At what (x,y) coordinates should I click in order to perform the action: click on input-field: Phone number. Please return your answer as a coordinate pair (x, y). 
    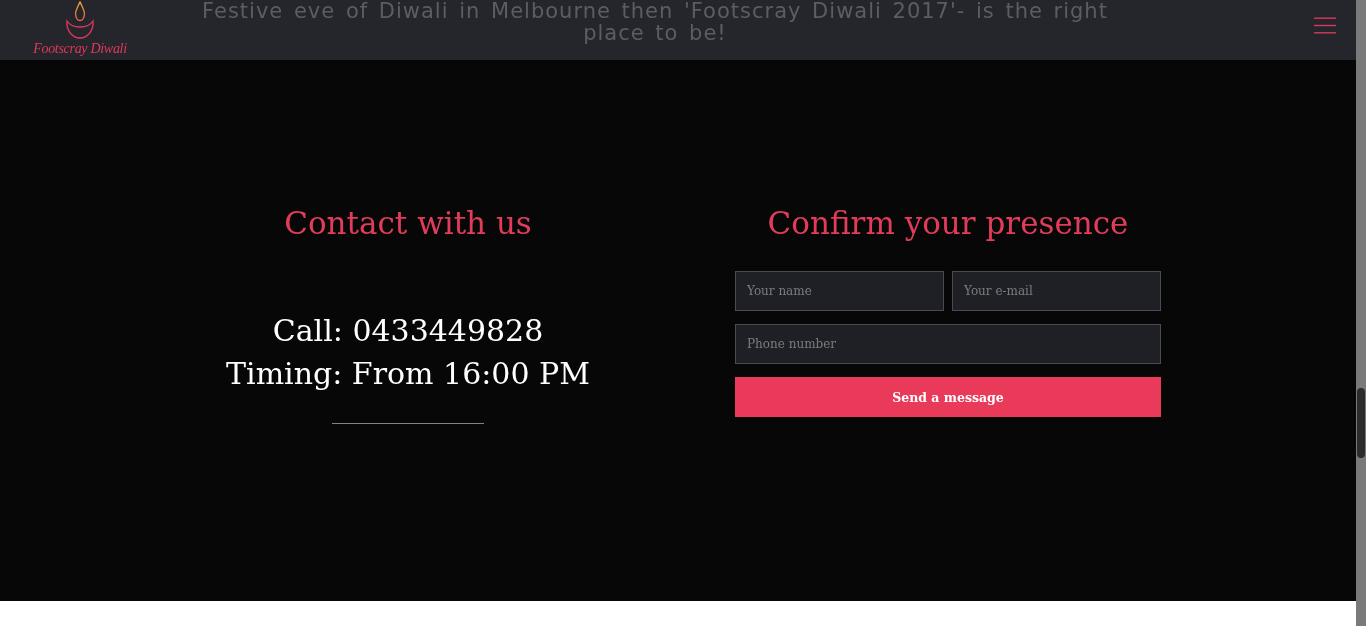
    Looking at the image, I should click on (948, 344).